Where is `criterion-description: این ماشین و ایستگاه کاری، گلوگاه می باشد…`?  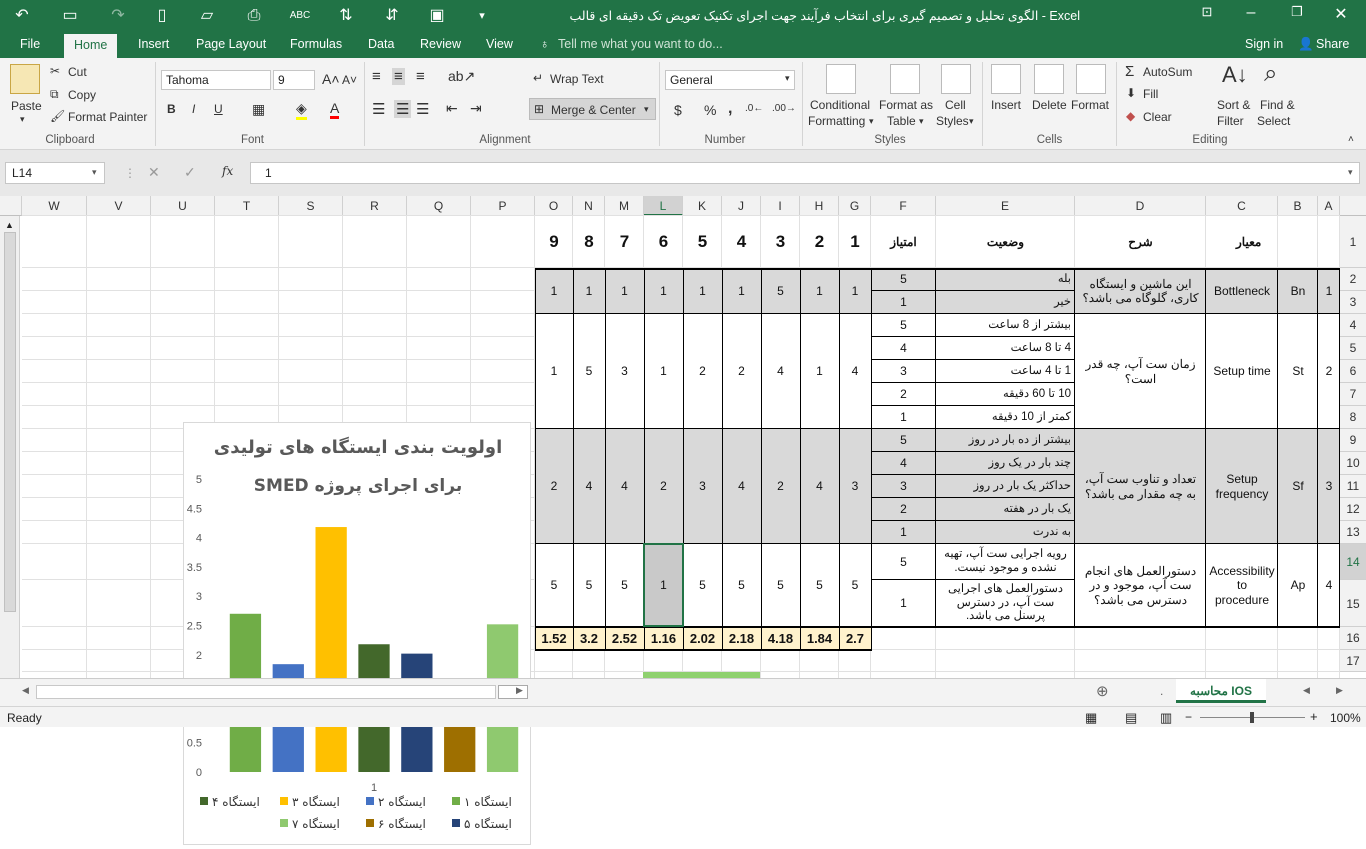 criterion-description: این ماشین و ایستگاه کاری، گلوگاه می باشد… is located at coordinates (1140, 291).